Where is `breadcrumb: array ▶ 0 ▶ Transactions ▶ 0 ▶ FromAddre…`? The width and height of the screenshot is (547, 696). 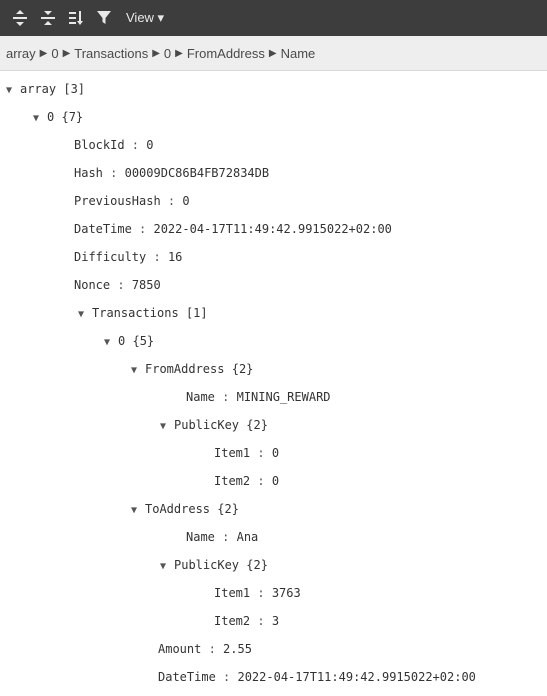 breadcrumb: array ▶ 0 ▶ Transactions ▶ 0 ▶ FromAddre… is located at coordinates (273, 53).